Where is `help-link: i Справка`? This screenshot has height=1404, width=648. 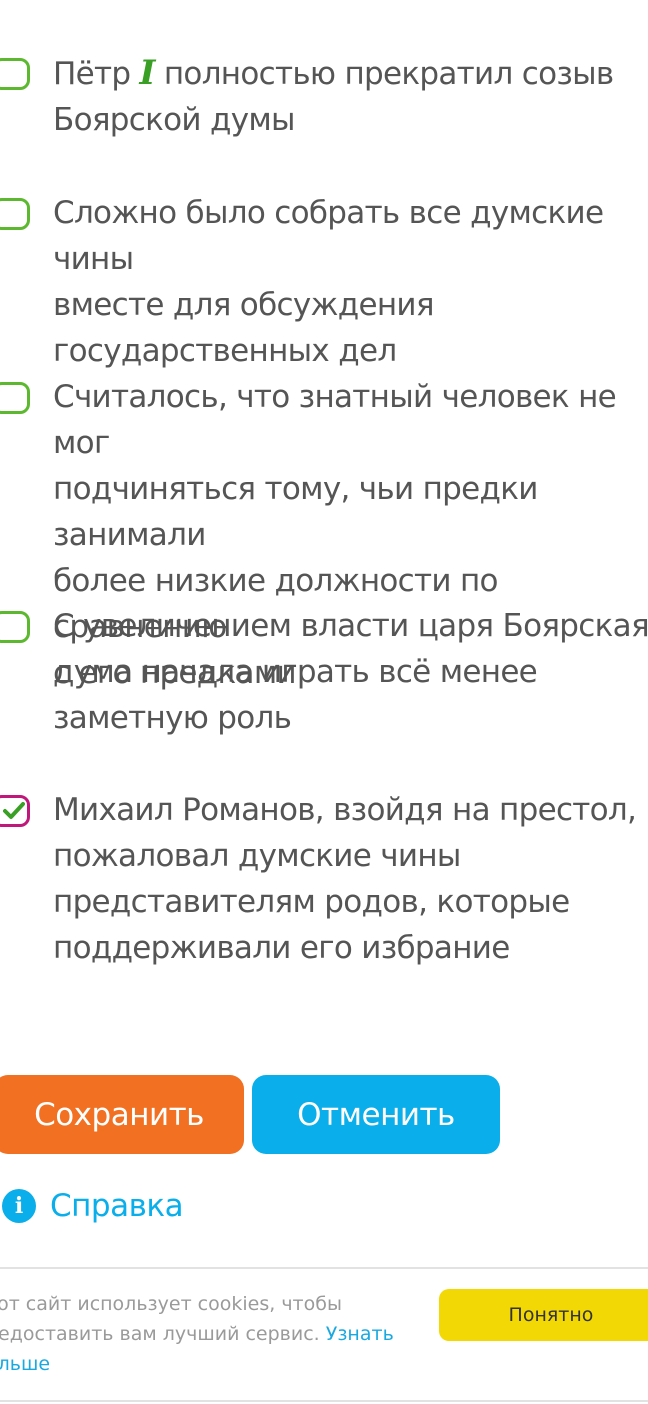 help-link: i Справка is located at coordinates (93, 1206).